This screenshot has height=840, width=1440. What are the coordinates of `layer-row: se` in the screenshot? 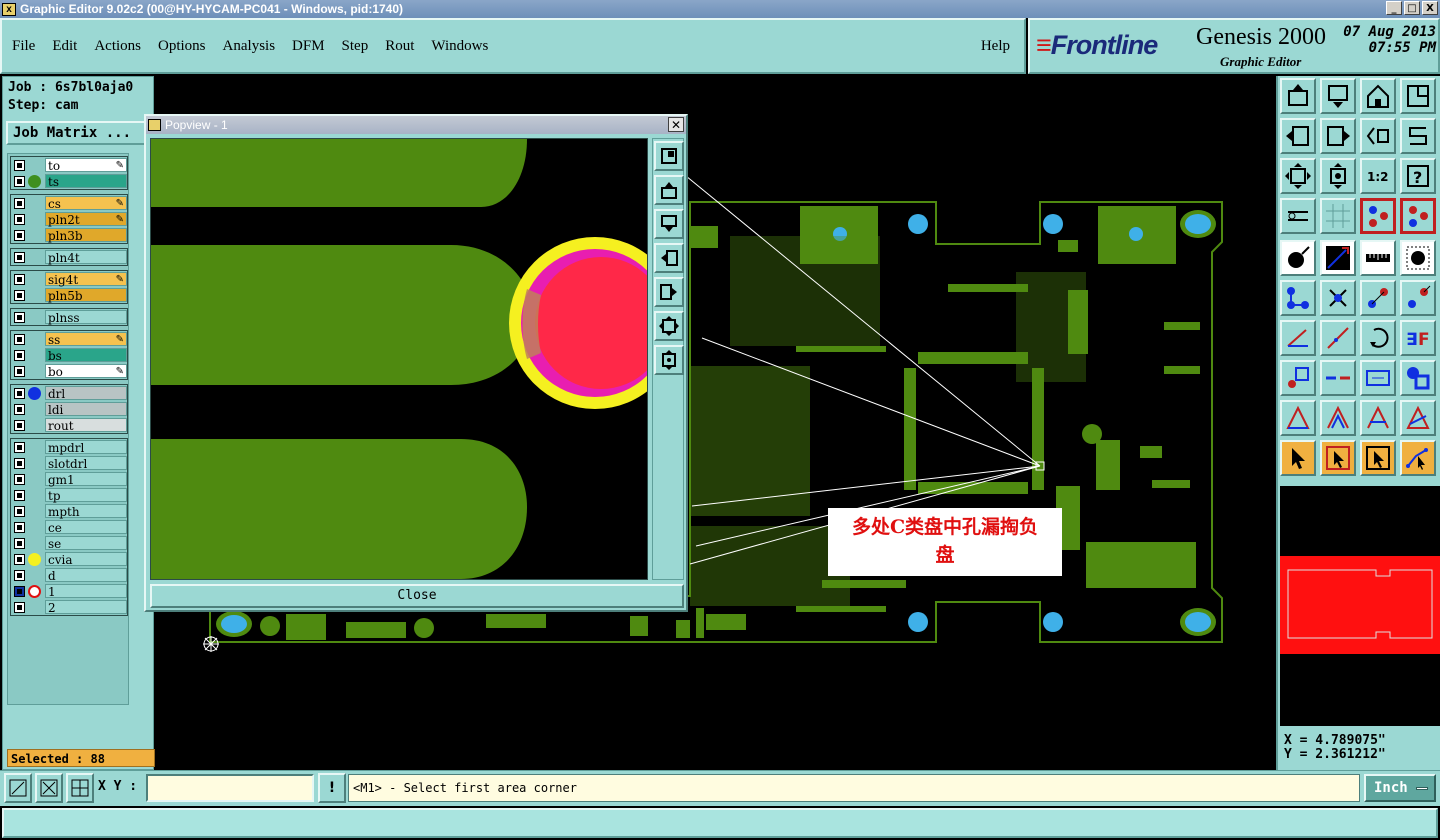 It's located at (69, 543).